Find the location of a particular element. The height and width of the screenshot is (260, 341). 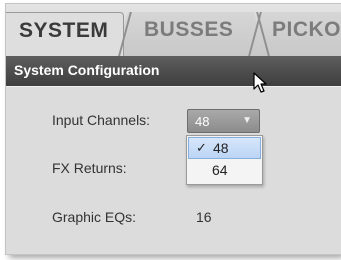

panel-header: System Configuration is located at coordinates (173, 71).